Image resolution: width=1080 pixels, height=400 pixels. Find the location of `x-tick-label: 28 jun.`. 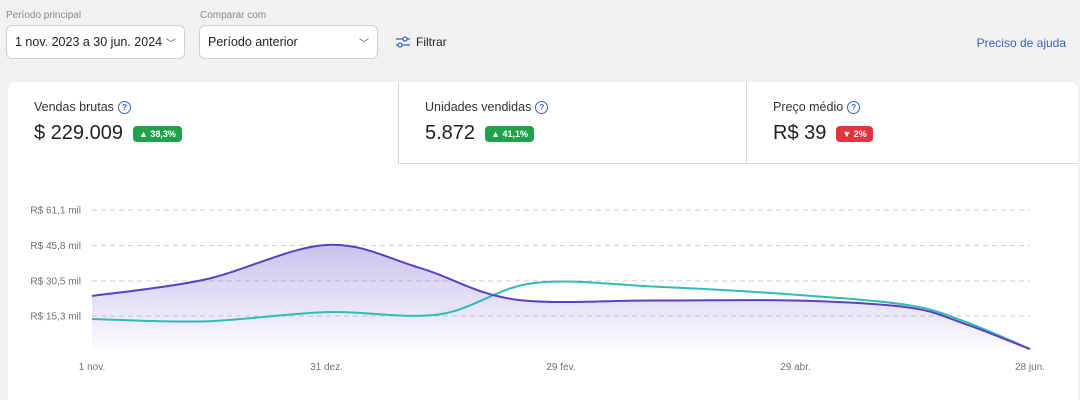

x-tick-label: 28 jun. is located at coordinates (1030, 367).